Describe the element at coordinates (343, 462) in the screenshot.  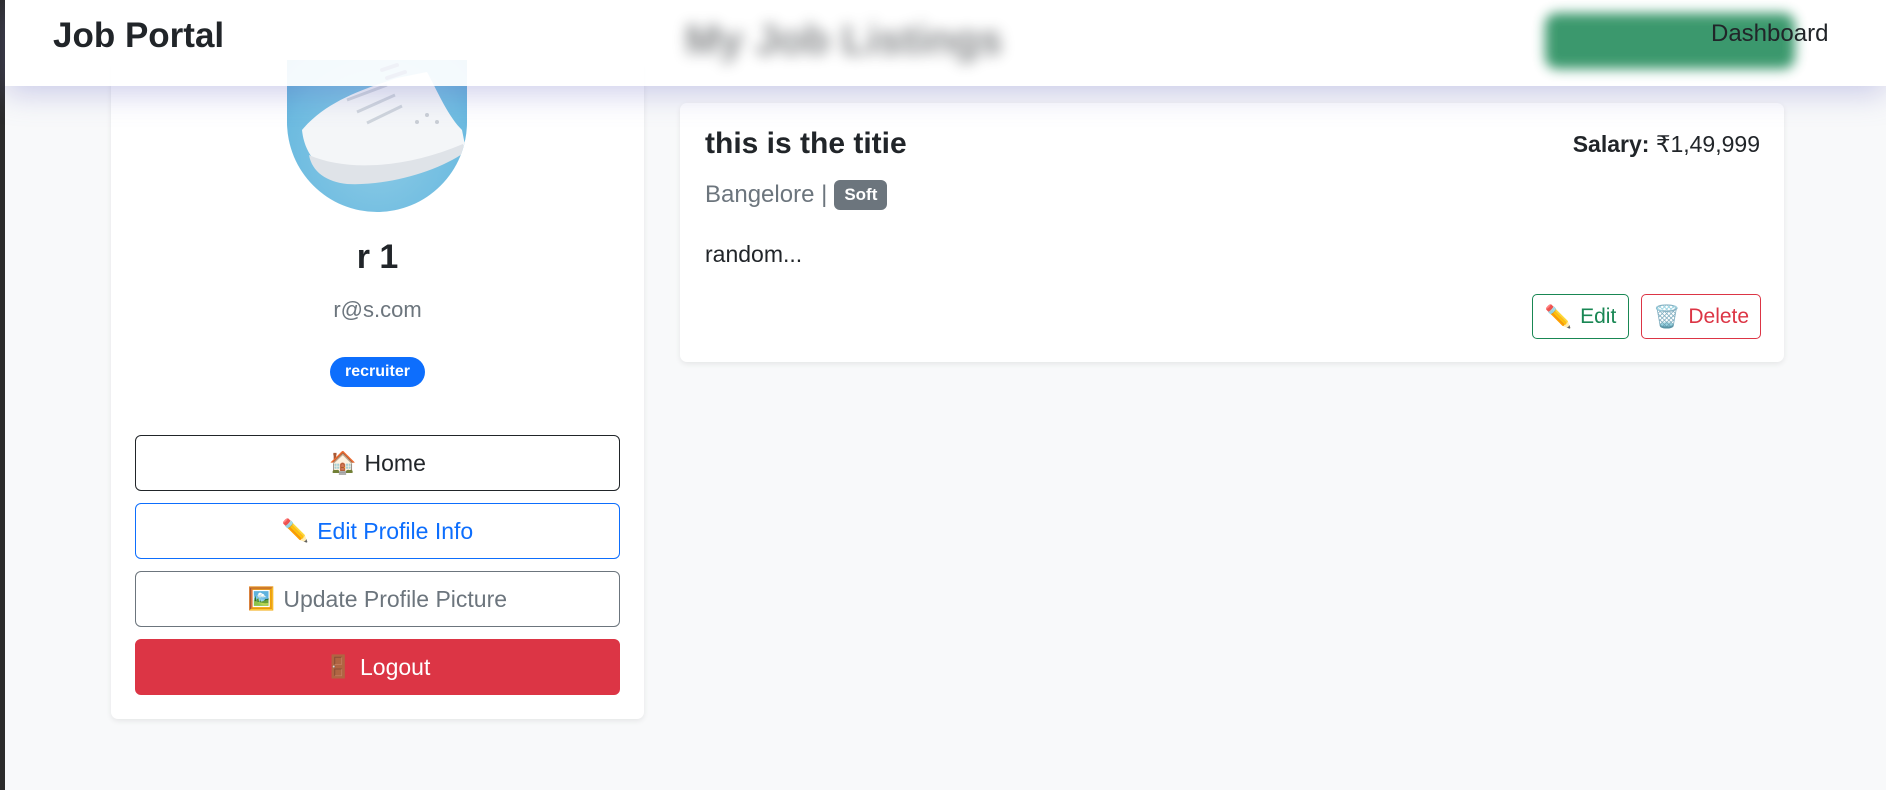
I see `house-icon: 🏠` at that location.